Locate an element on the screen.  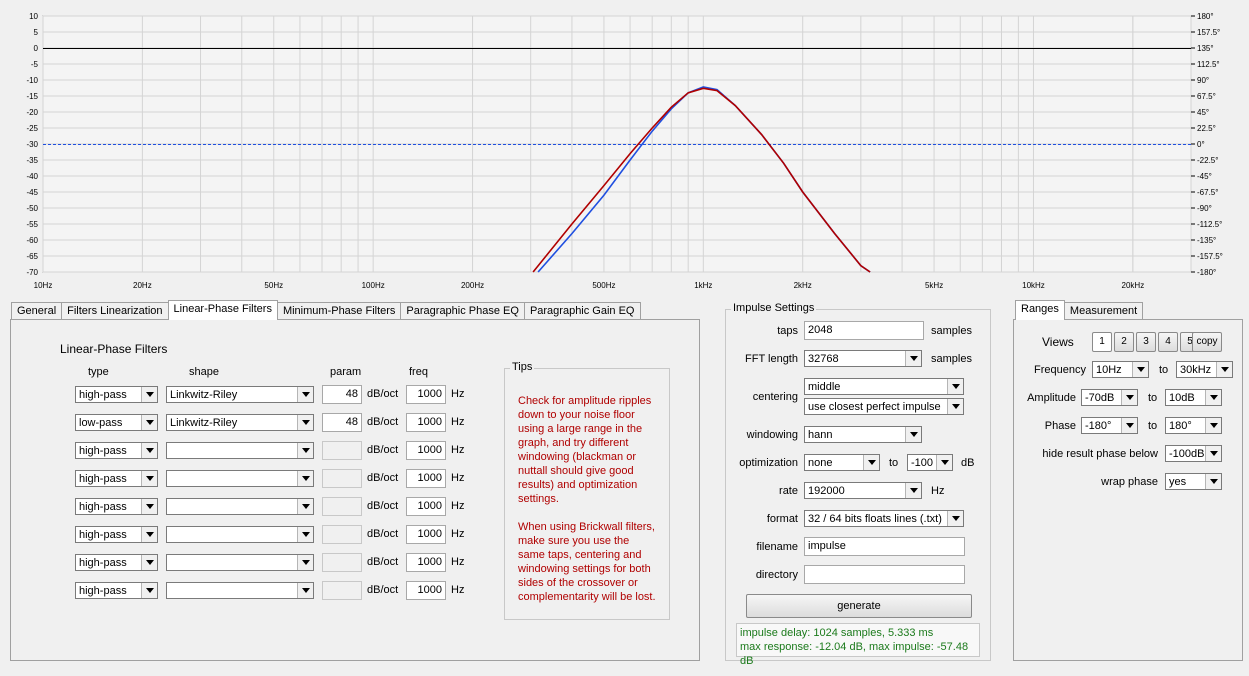
y-tick-label-right: 45° is located at coordinates (1203, 112).